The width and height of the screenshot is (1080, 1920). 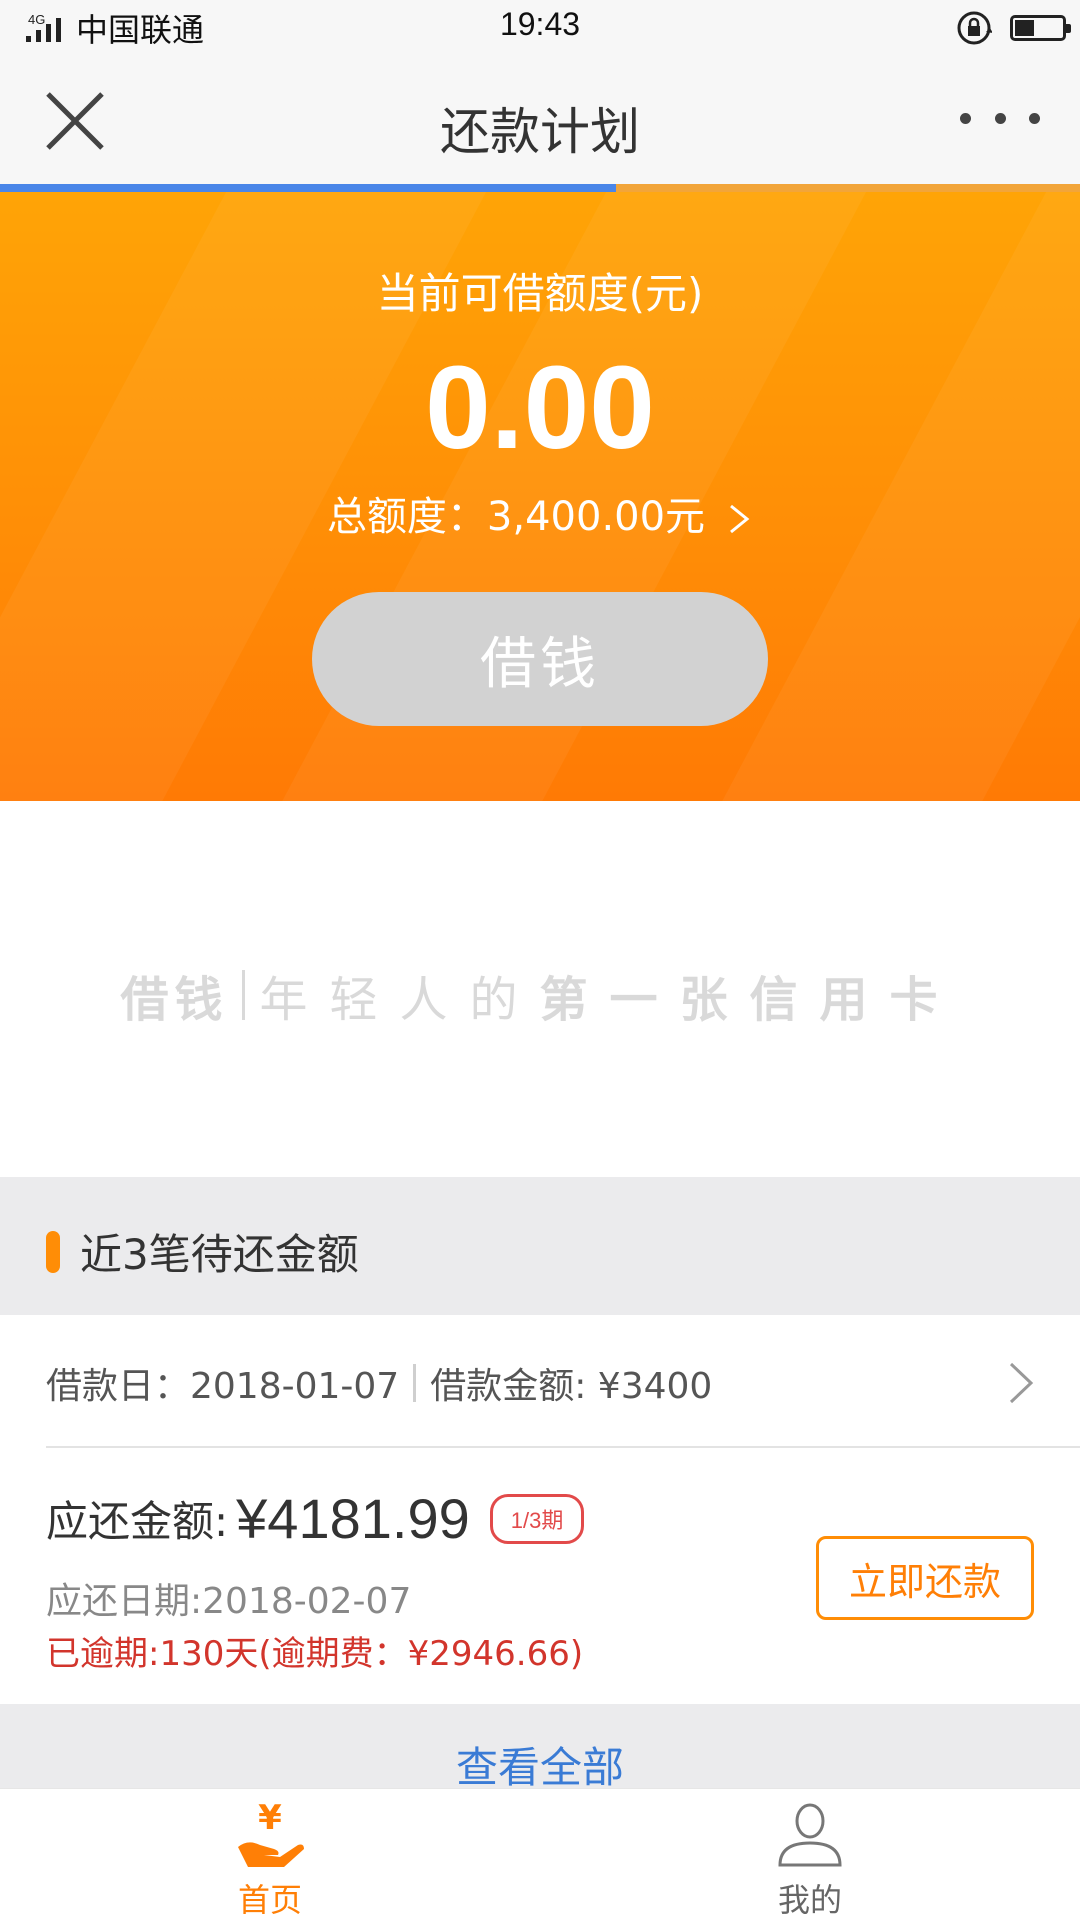 What do you see at coordinates (516, 517) in the screenshot?
I see `total-credit-text: 总额度：3,400.00元` at bounding box center [516, 517].